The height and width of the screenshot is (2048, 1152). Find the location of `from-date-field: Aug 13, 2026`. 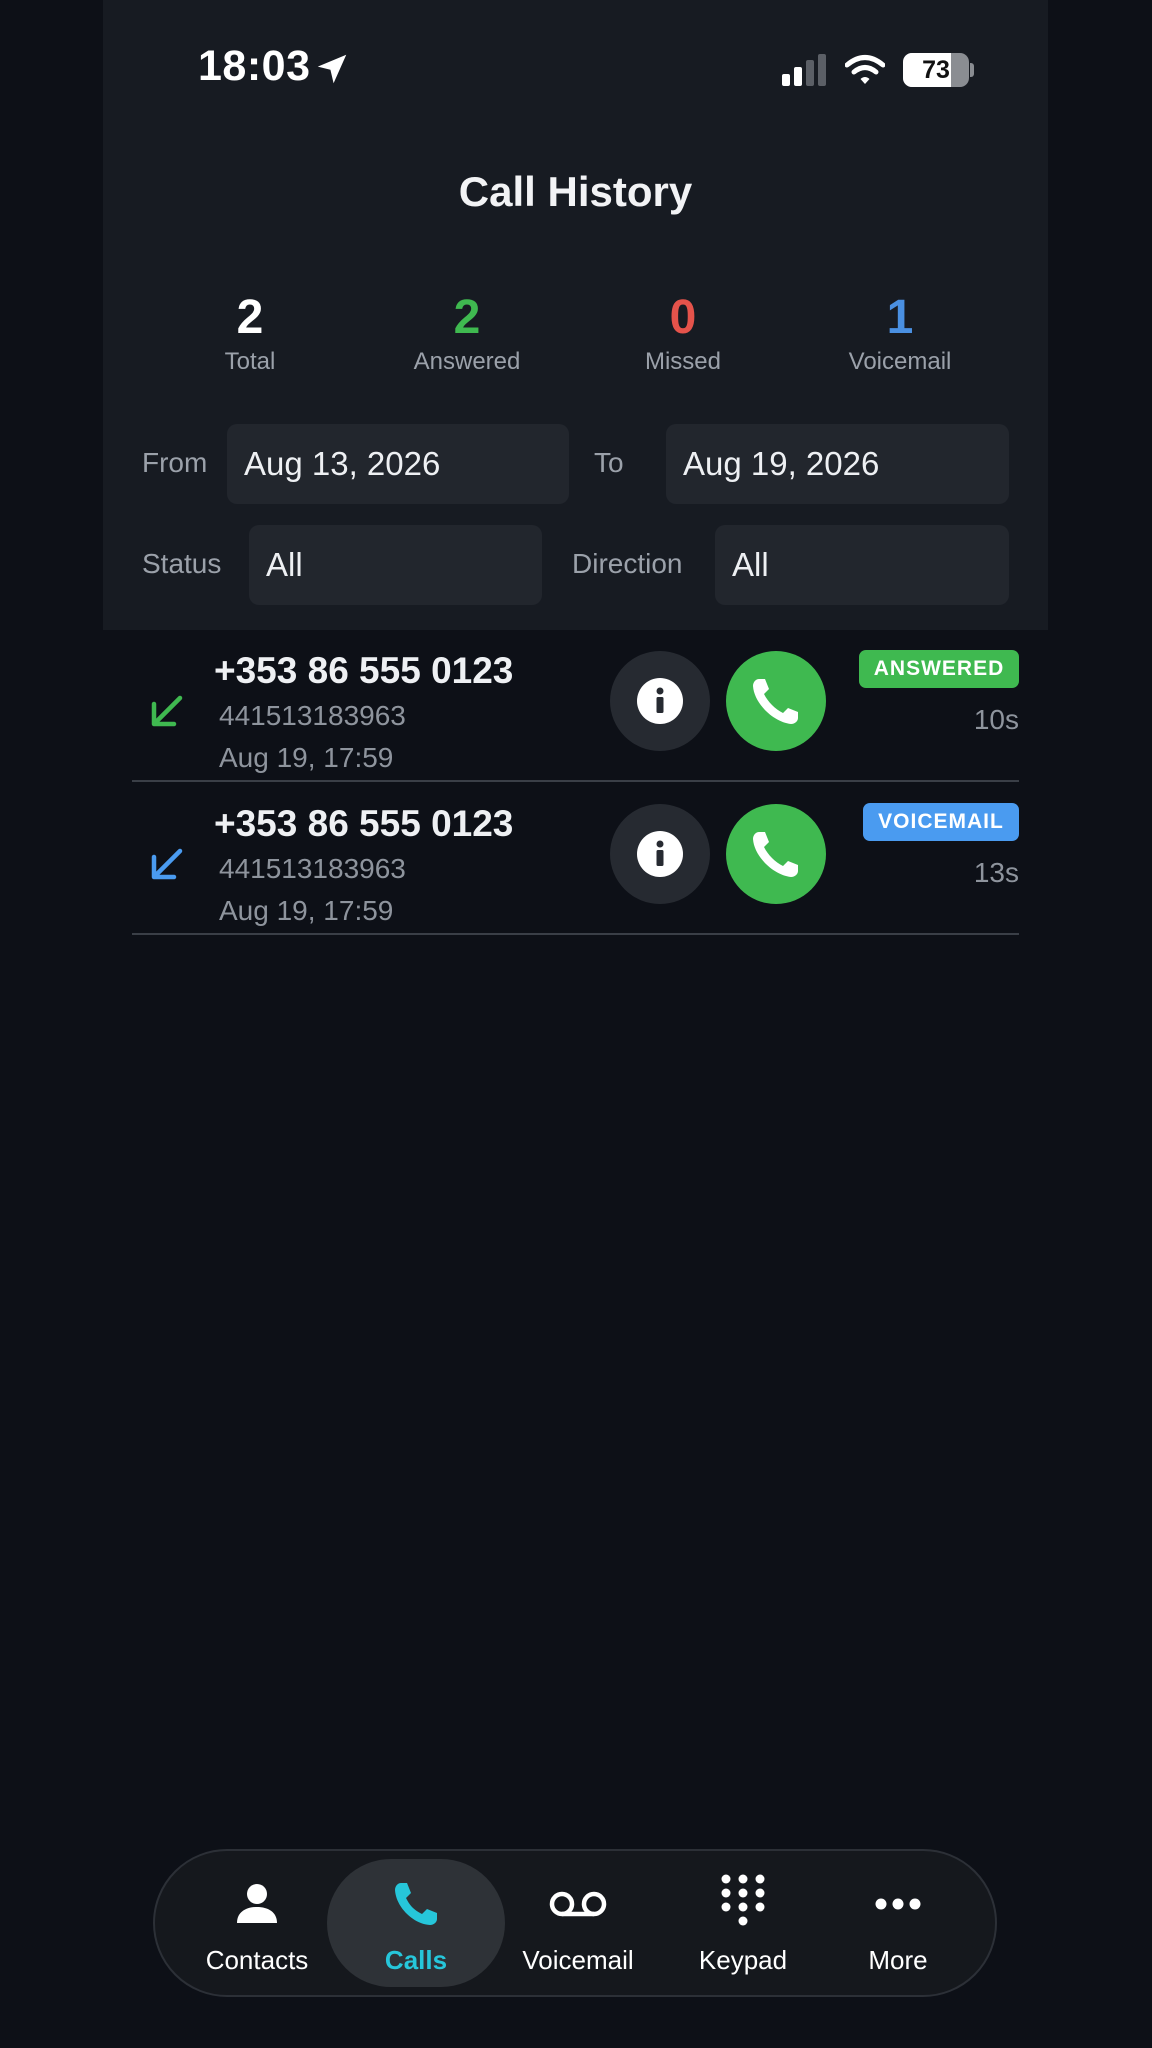

from-date-field: Aug 13, 2026 is located at coordinates (398, 464).